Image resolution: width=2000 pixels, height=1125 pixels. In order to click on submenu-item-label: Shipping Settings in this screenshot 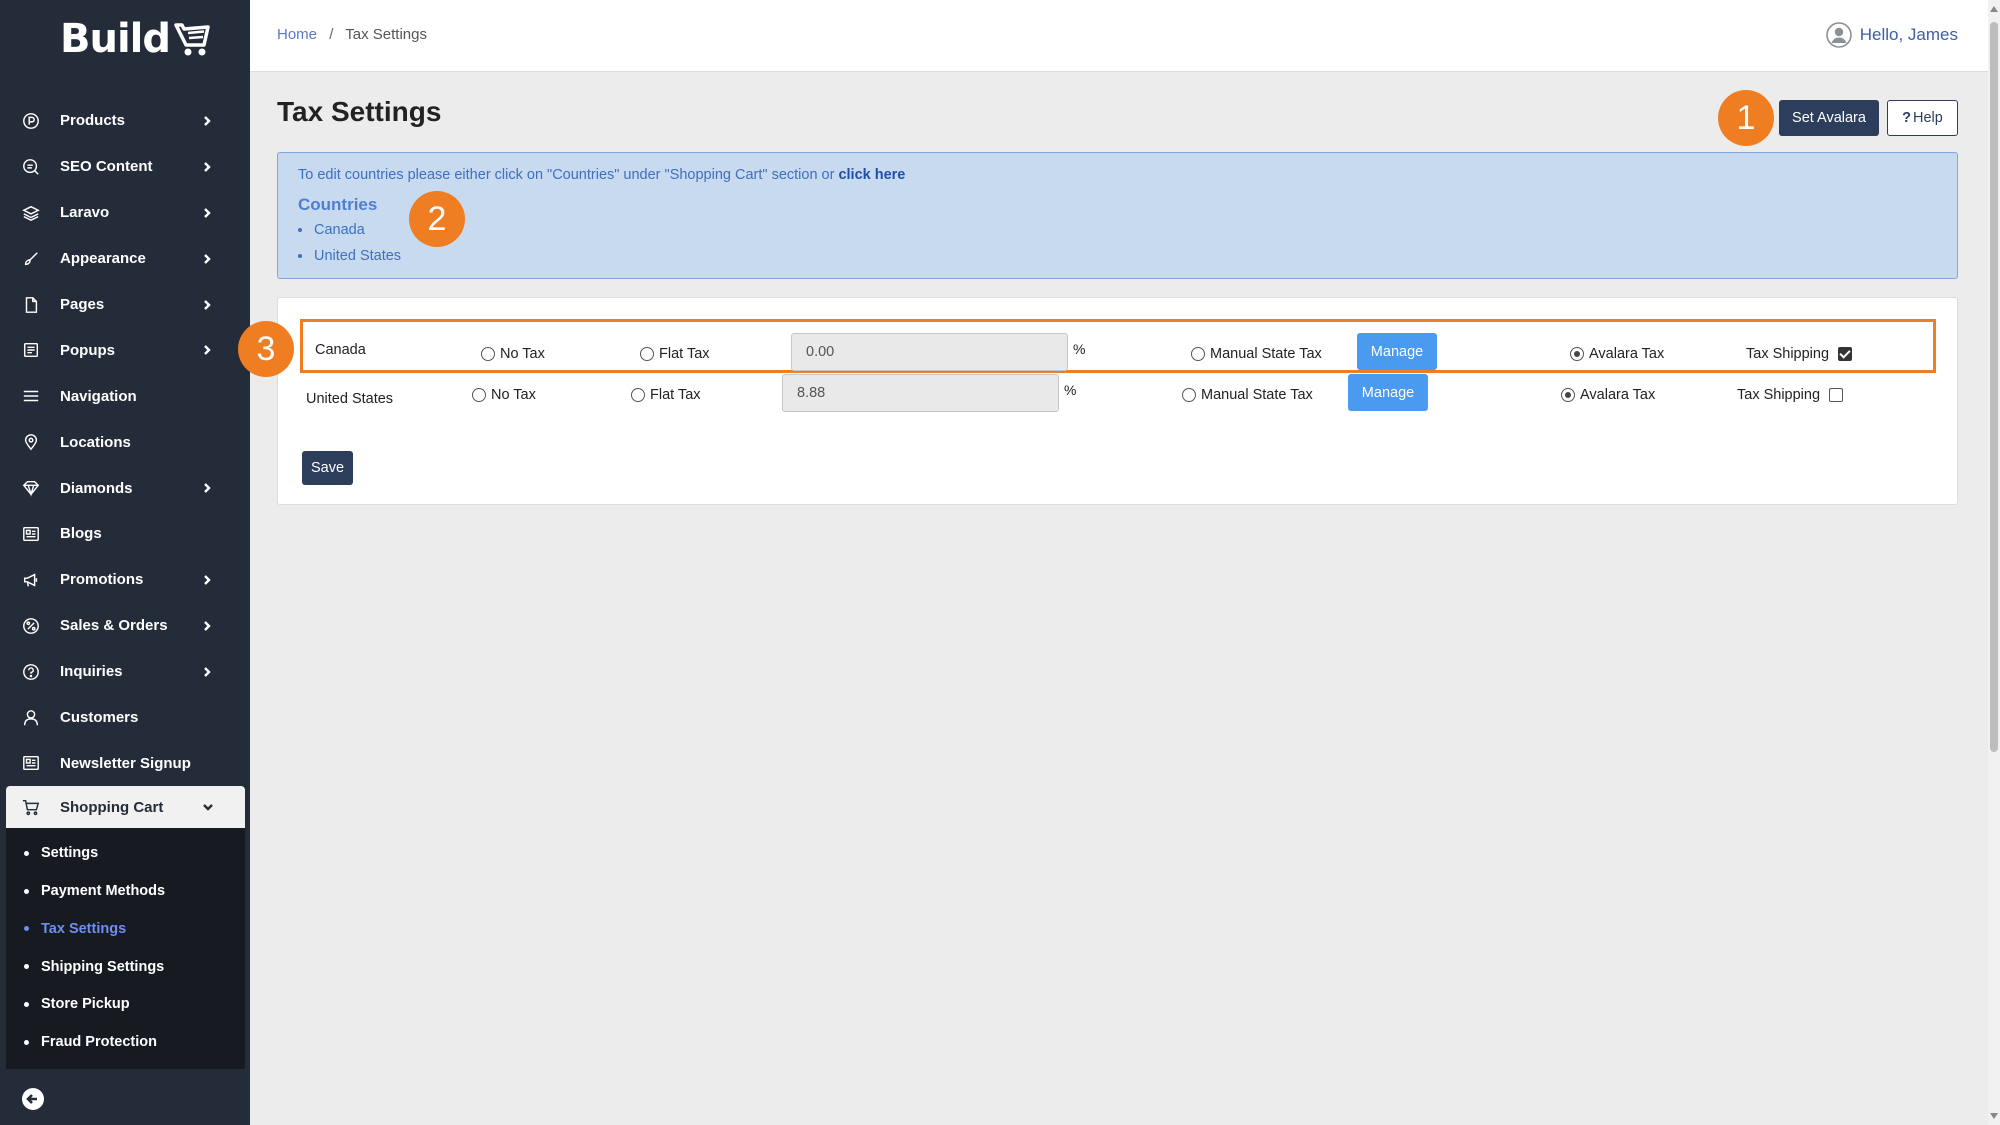, I will do `click(103, 966)`.